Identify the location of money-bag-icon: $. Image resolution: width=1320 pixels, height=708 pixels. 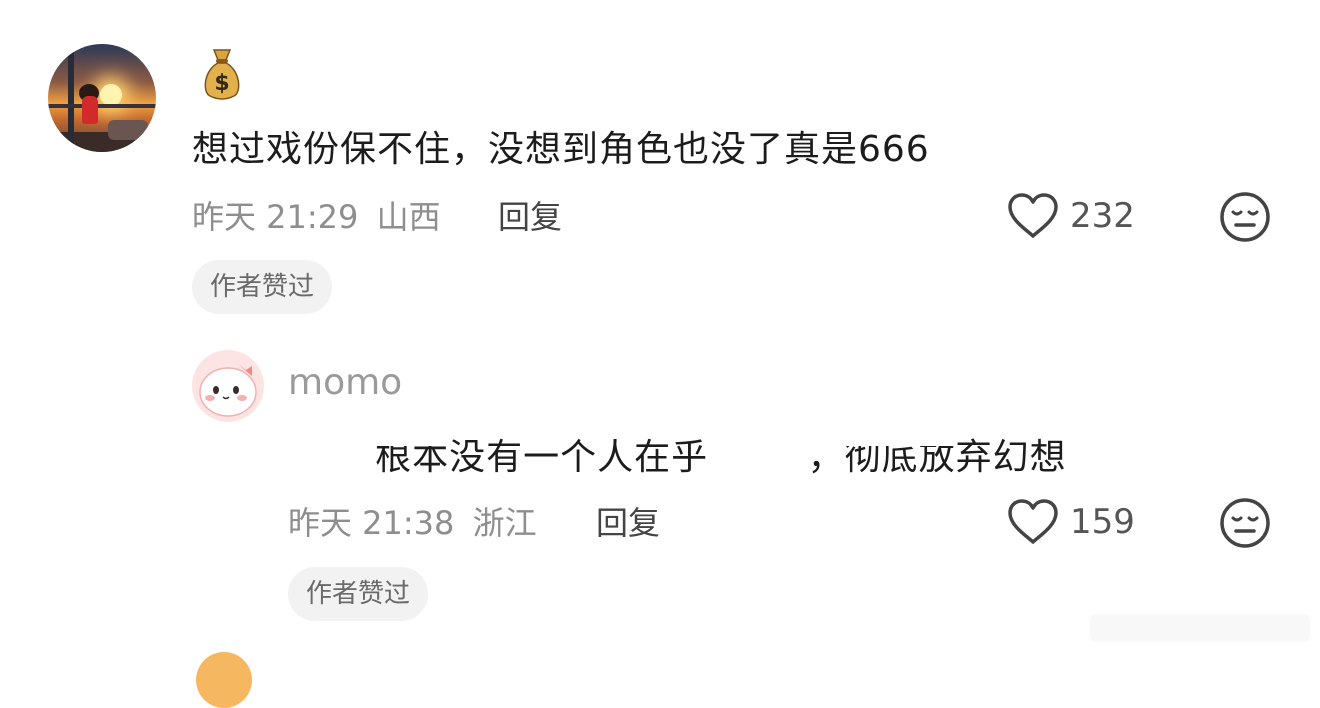
(222, 74).